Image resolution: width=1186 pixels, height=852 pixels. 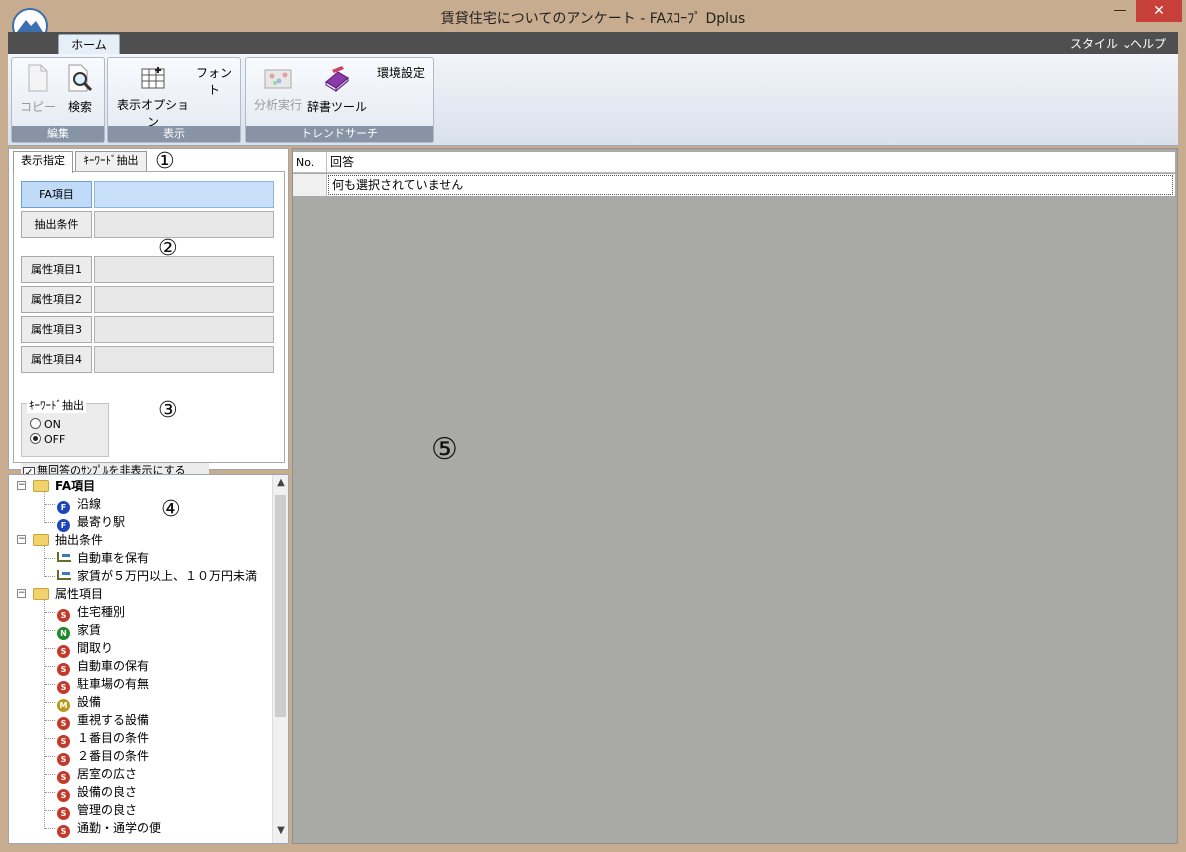 What do you see at coordinates (97, 756) in the screenshot?
I see `tree-item-node: S ２番目の条件` at bounding box center [97, 756].